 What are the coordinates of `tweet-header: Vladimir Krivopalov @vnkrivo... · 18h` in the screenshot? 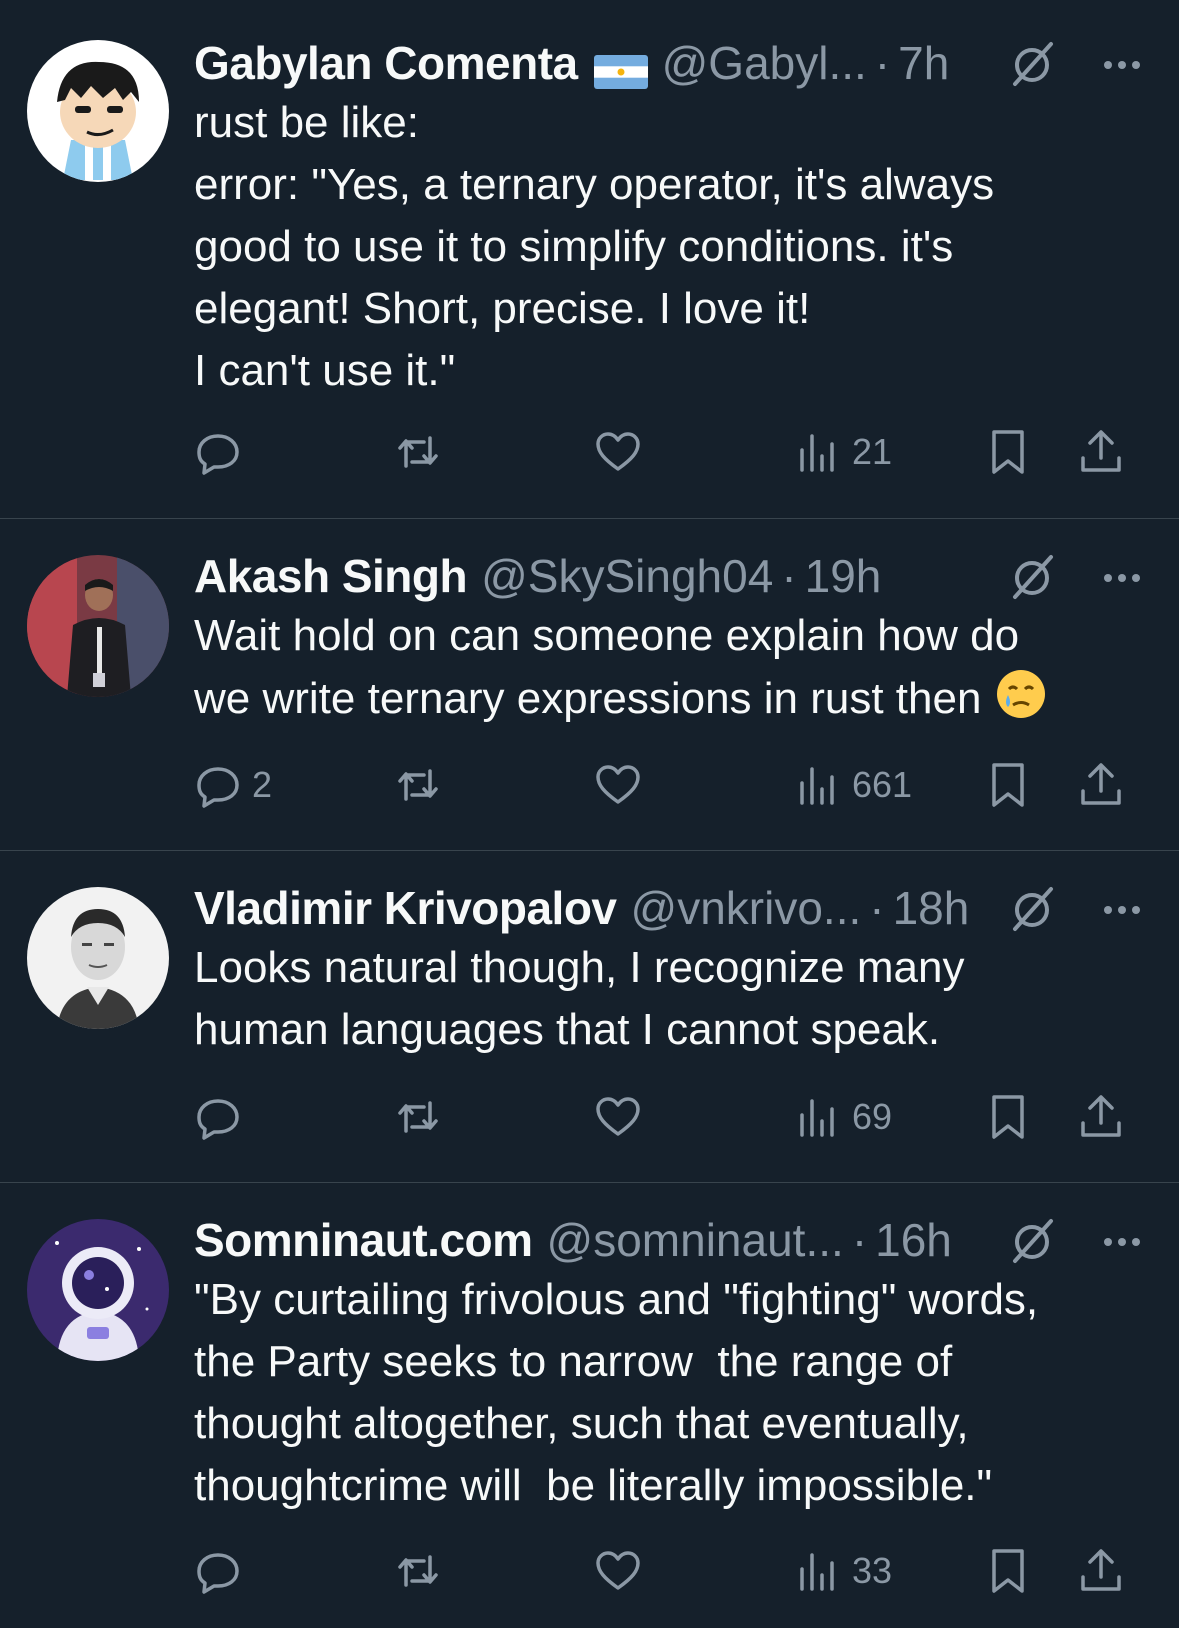 It's located at (581, 908).